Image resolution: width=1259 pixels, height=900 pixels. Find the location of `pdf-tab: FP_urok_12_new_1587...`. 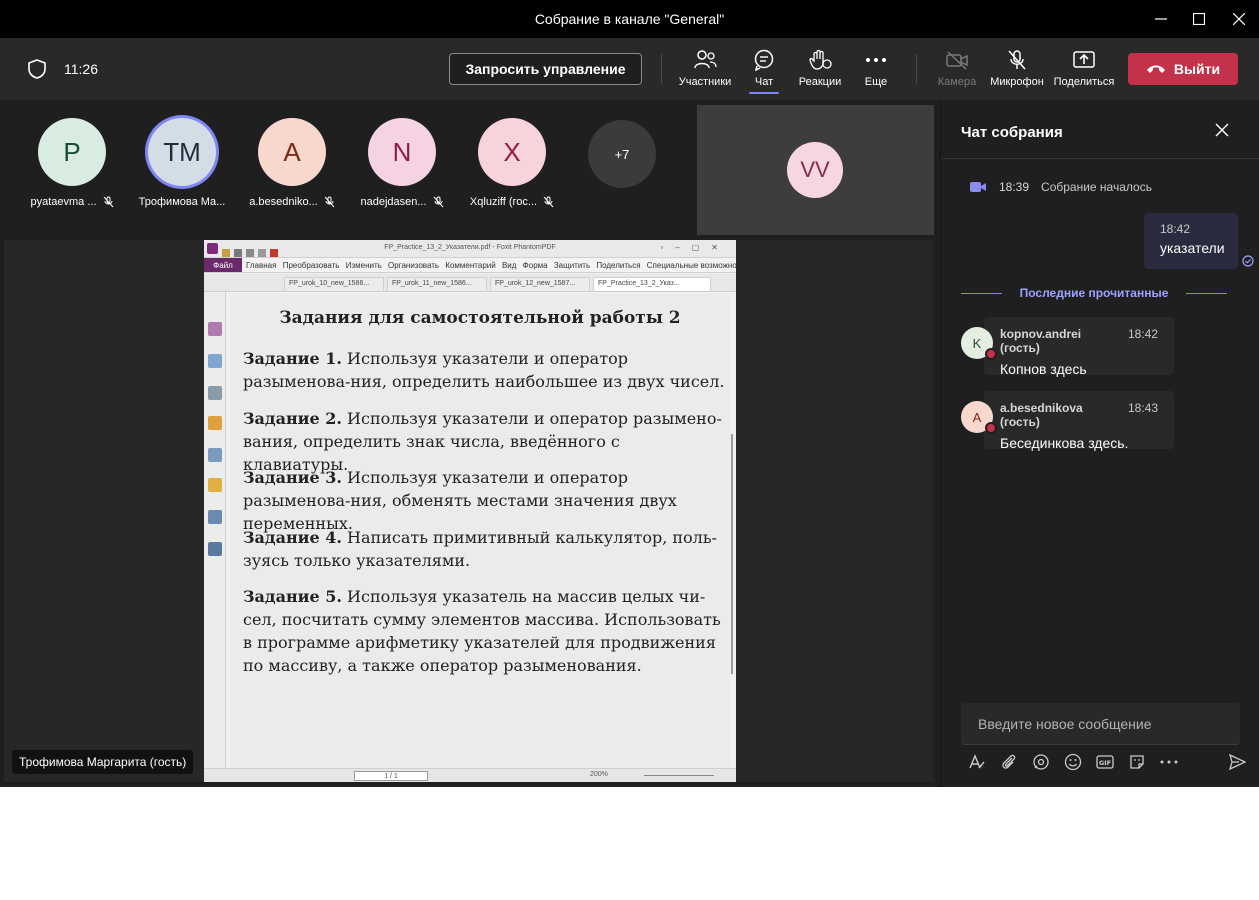

pdf-tab: FP_urok_12_new_1587... is located at coordinates (540, 284).